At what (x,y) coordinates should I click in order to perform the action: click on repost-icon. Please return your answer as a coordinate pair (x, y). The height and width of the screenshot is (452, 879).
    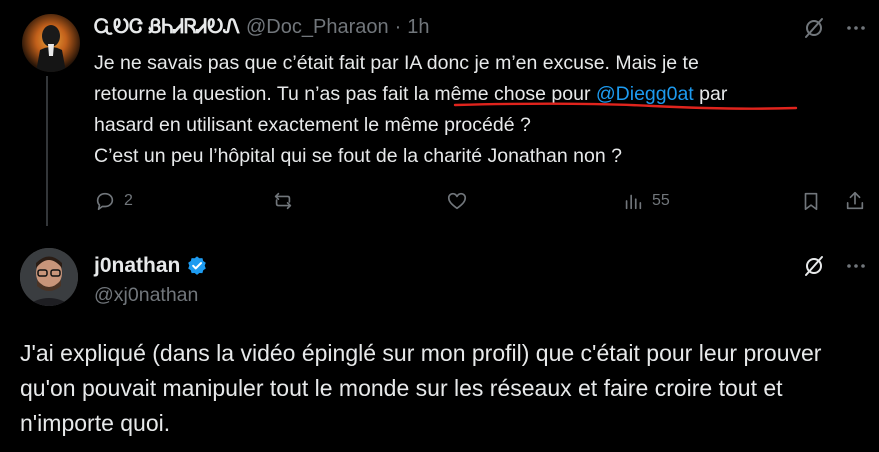
    Looking at the image, I should click on (283, 201).